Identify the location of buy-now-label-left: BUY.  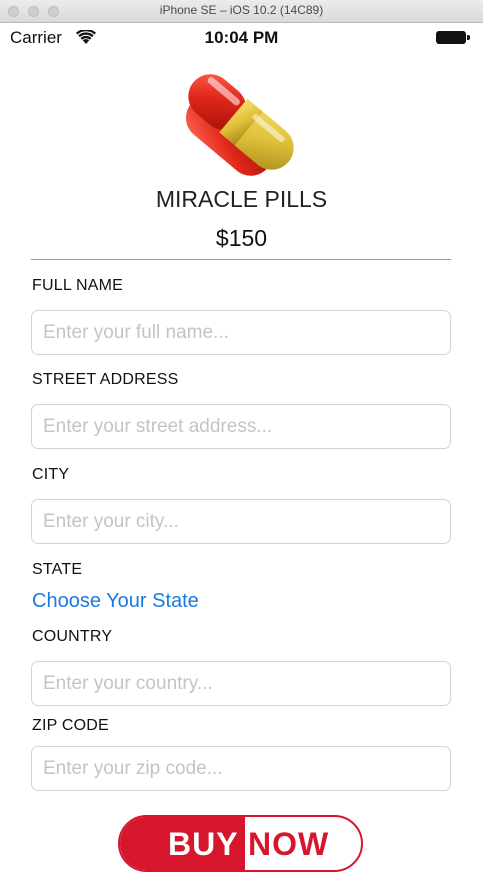
(203, 844).